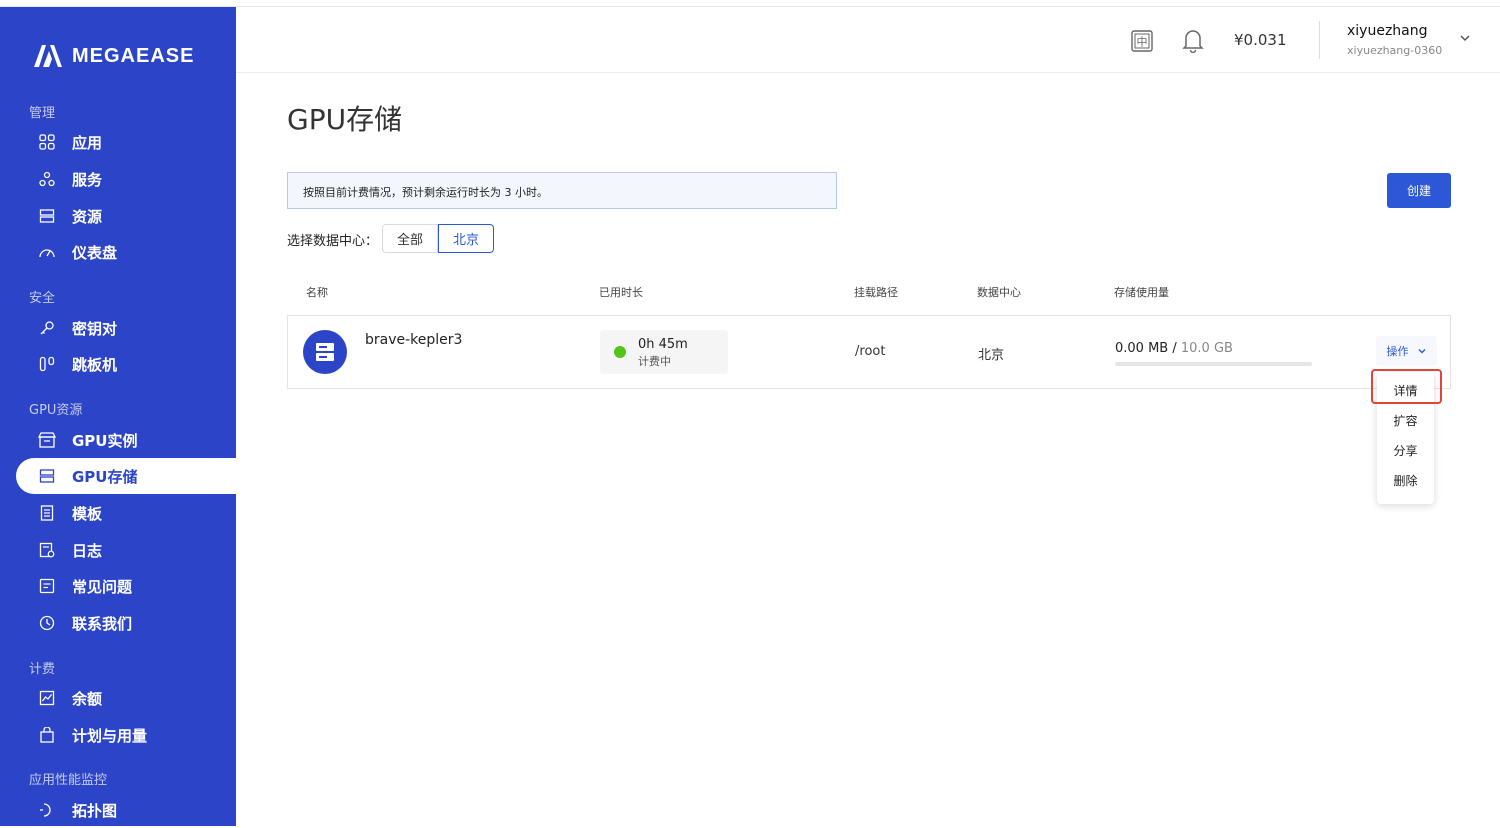 This screenshot has height=828, width=1500. What do you see at coordinates (47, 513) in the screenshot?
I see `template-icon` at bounding box center [47, 513].